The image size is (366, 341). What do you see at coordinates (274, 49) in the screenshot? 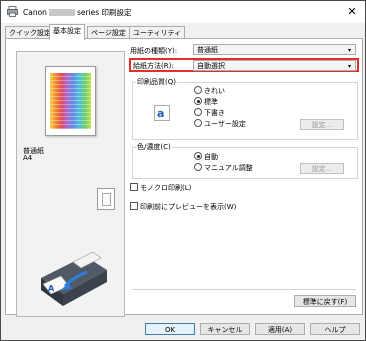
I see `media-type-select: 普通紙 ▾` at bounding box center [274, 49].